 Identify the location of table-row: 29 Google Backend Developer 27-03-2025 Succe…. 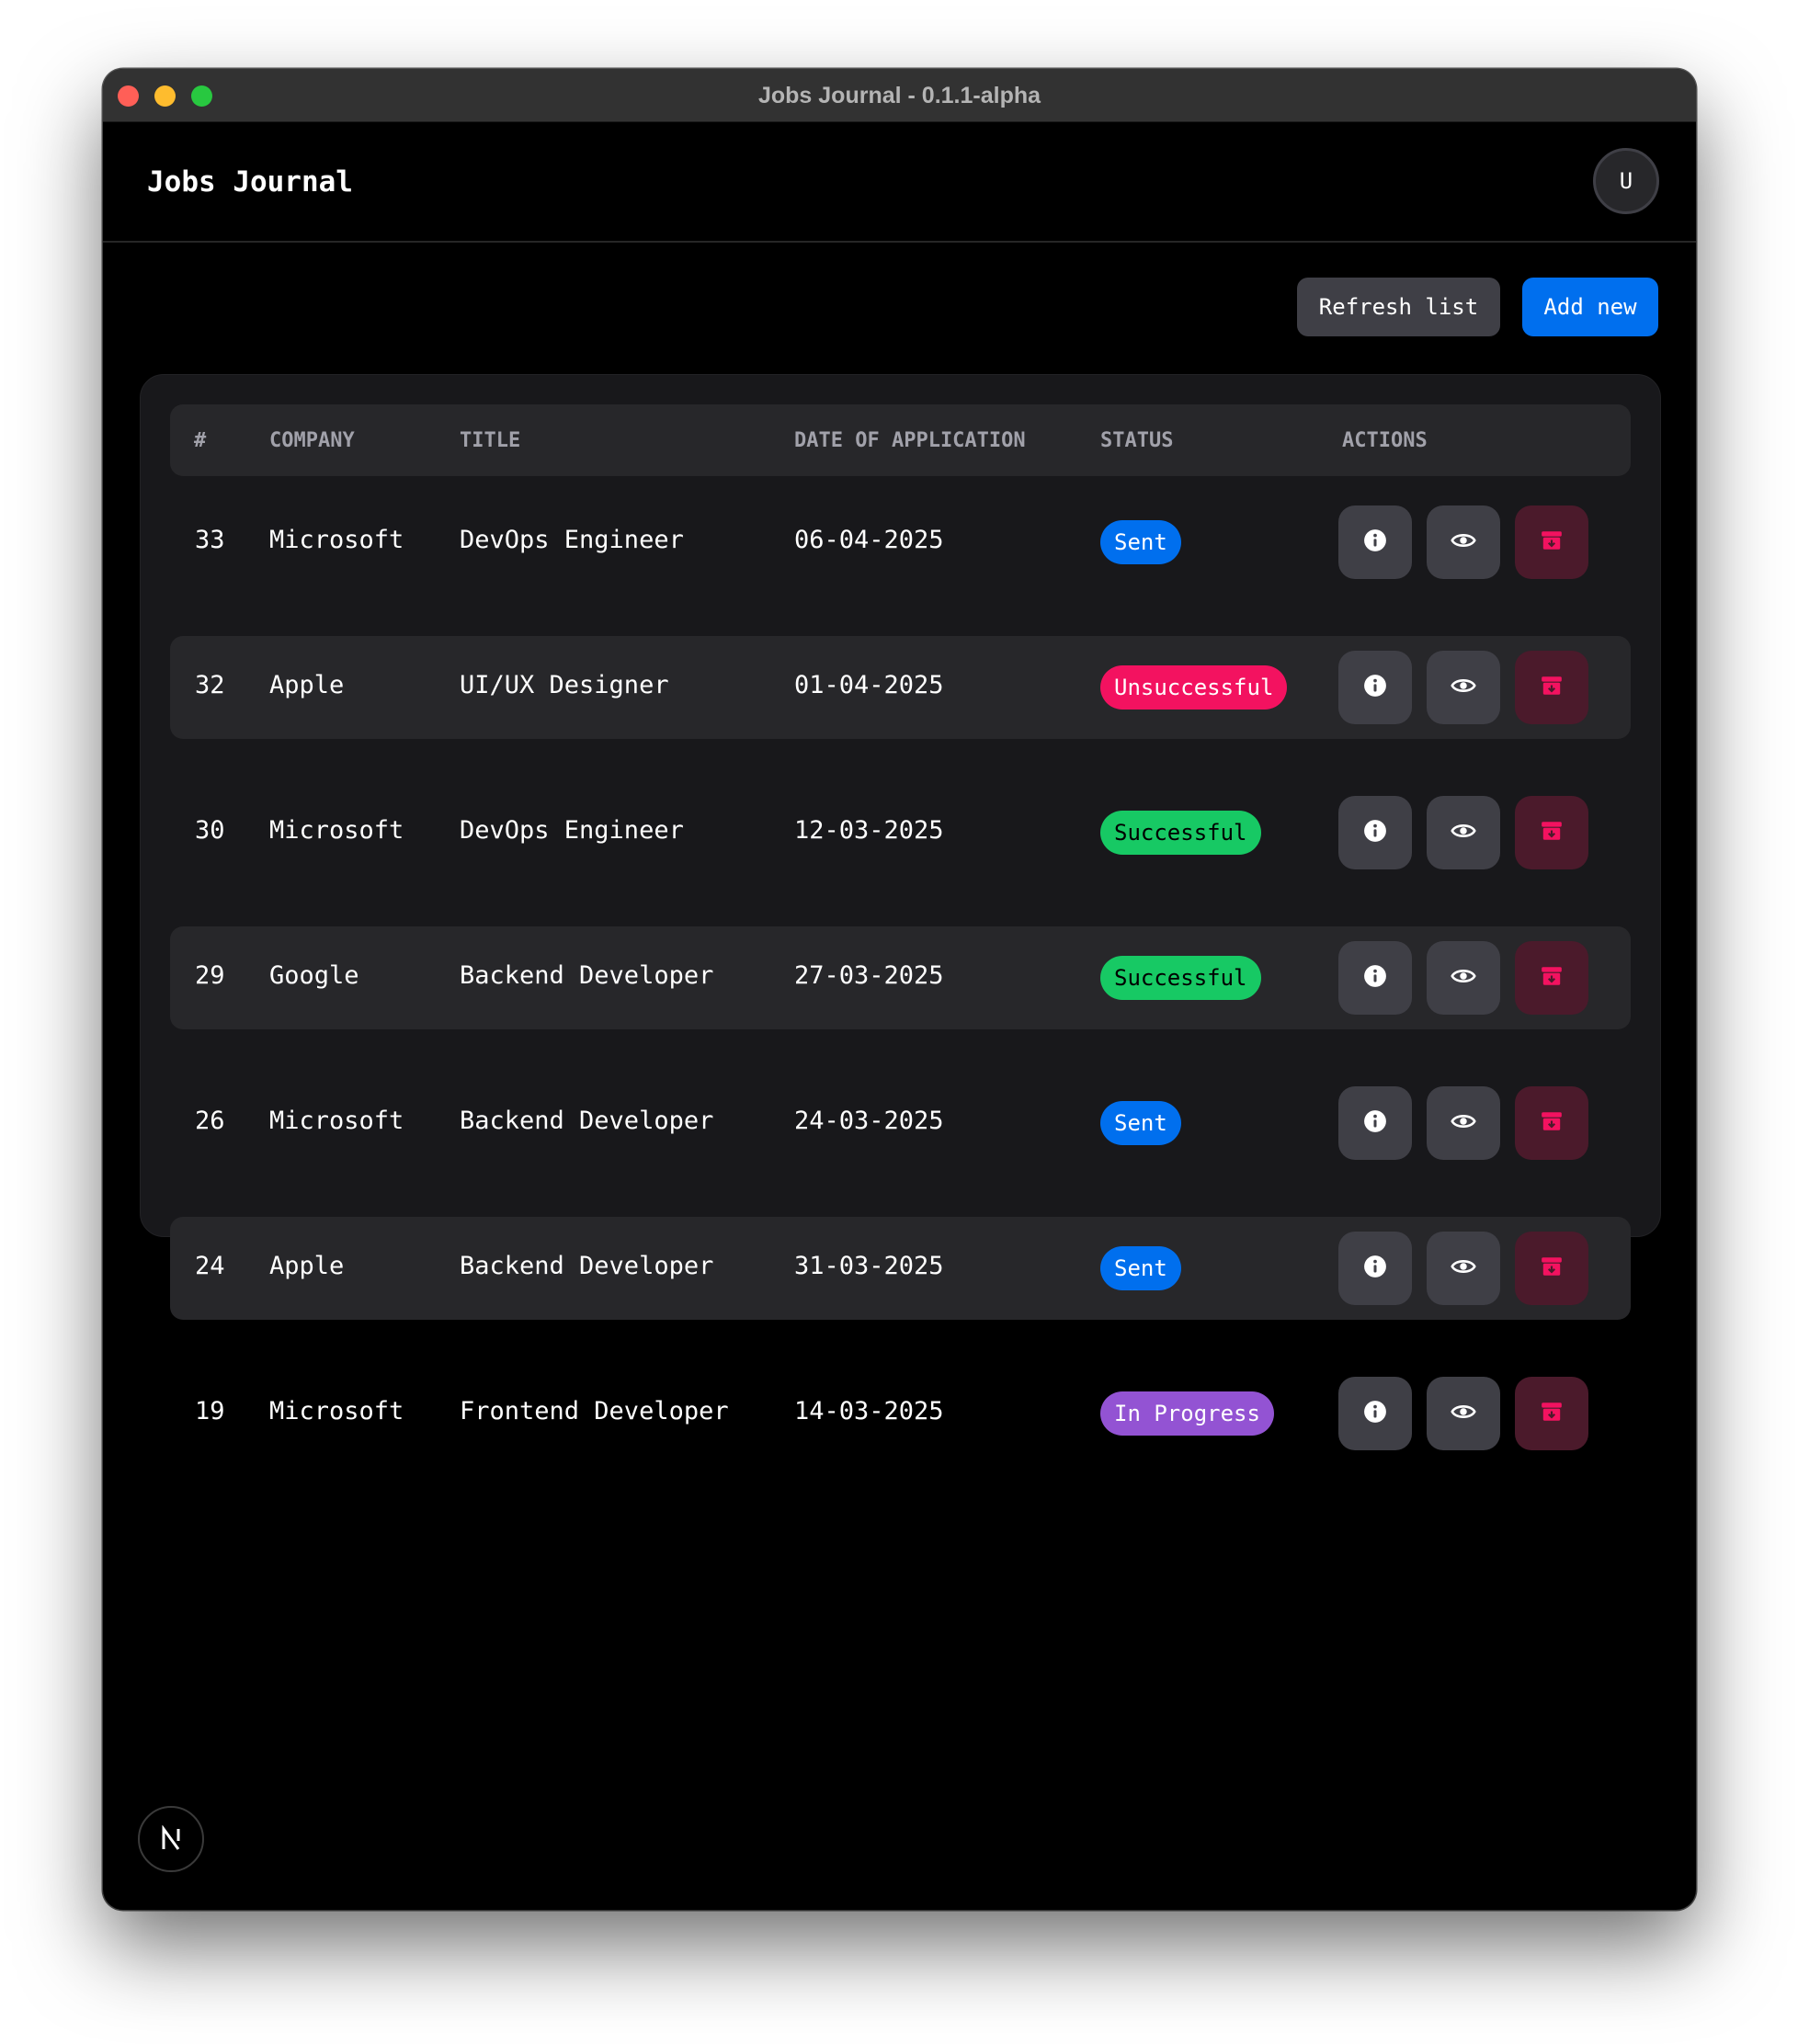
(900, 977).